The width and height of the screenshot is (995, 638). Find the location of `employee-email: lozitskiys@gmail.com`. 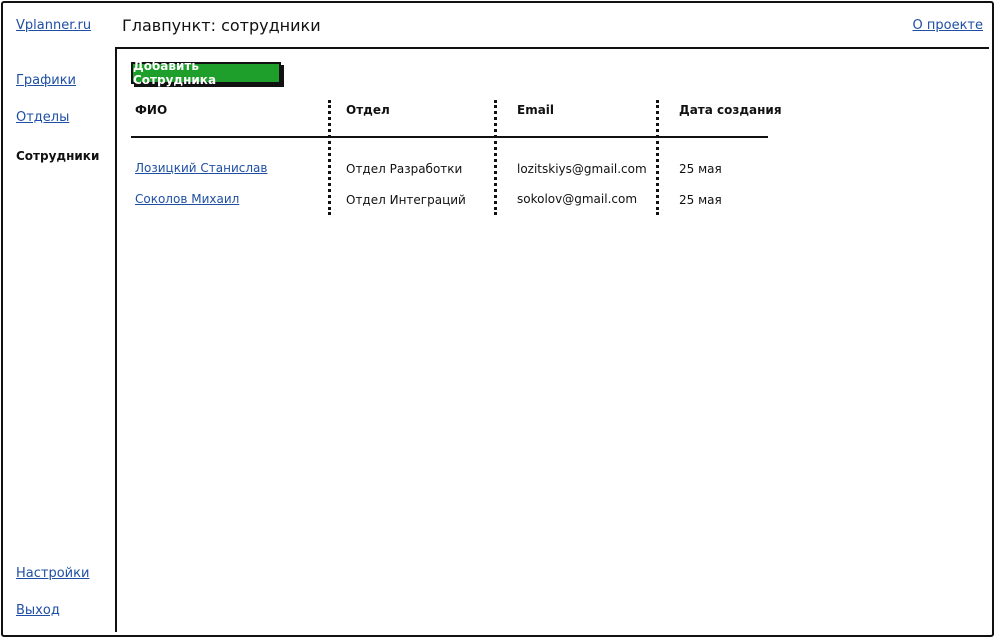

employee-email: lozitskiys@gmail.com is located at coordinates (582, 169).